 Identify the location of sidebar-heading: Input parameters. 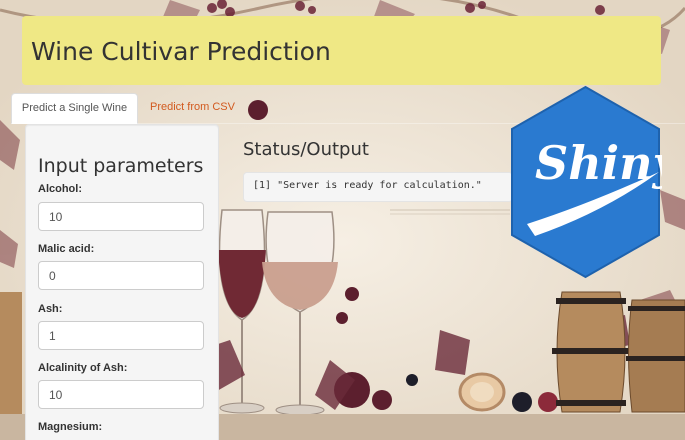
(121, 166).